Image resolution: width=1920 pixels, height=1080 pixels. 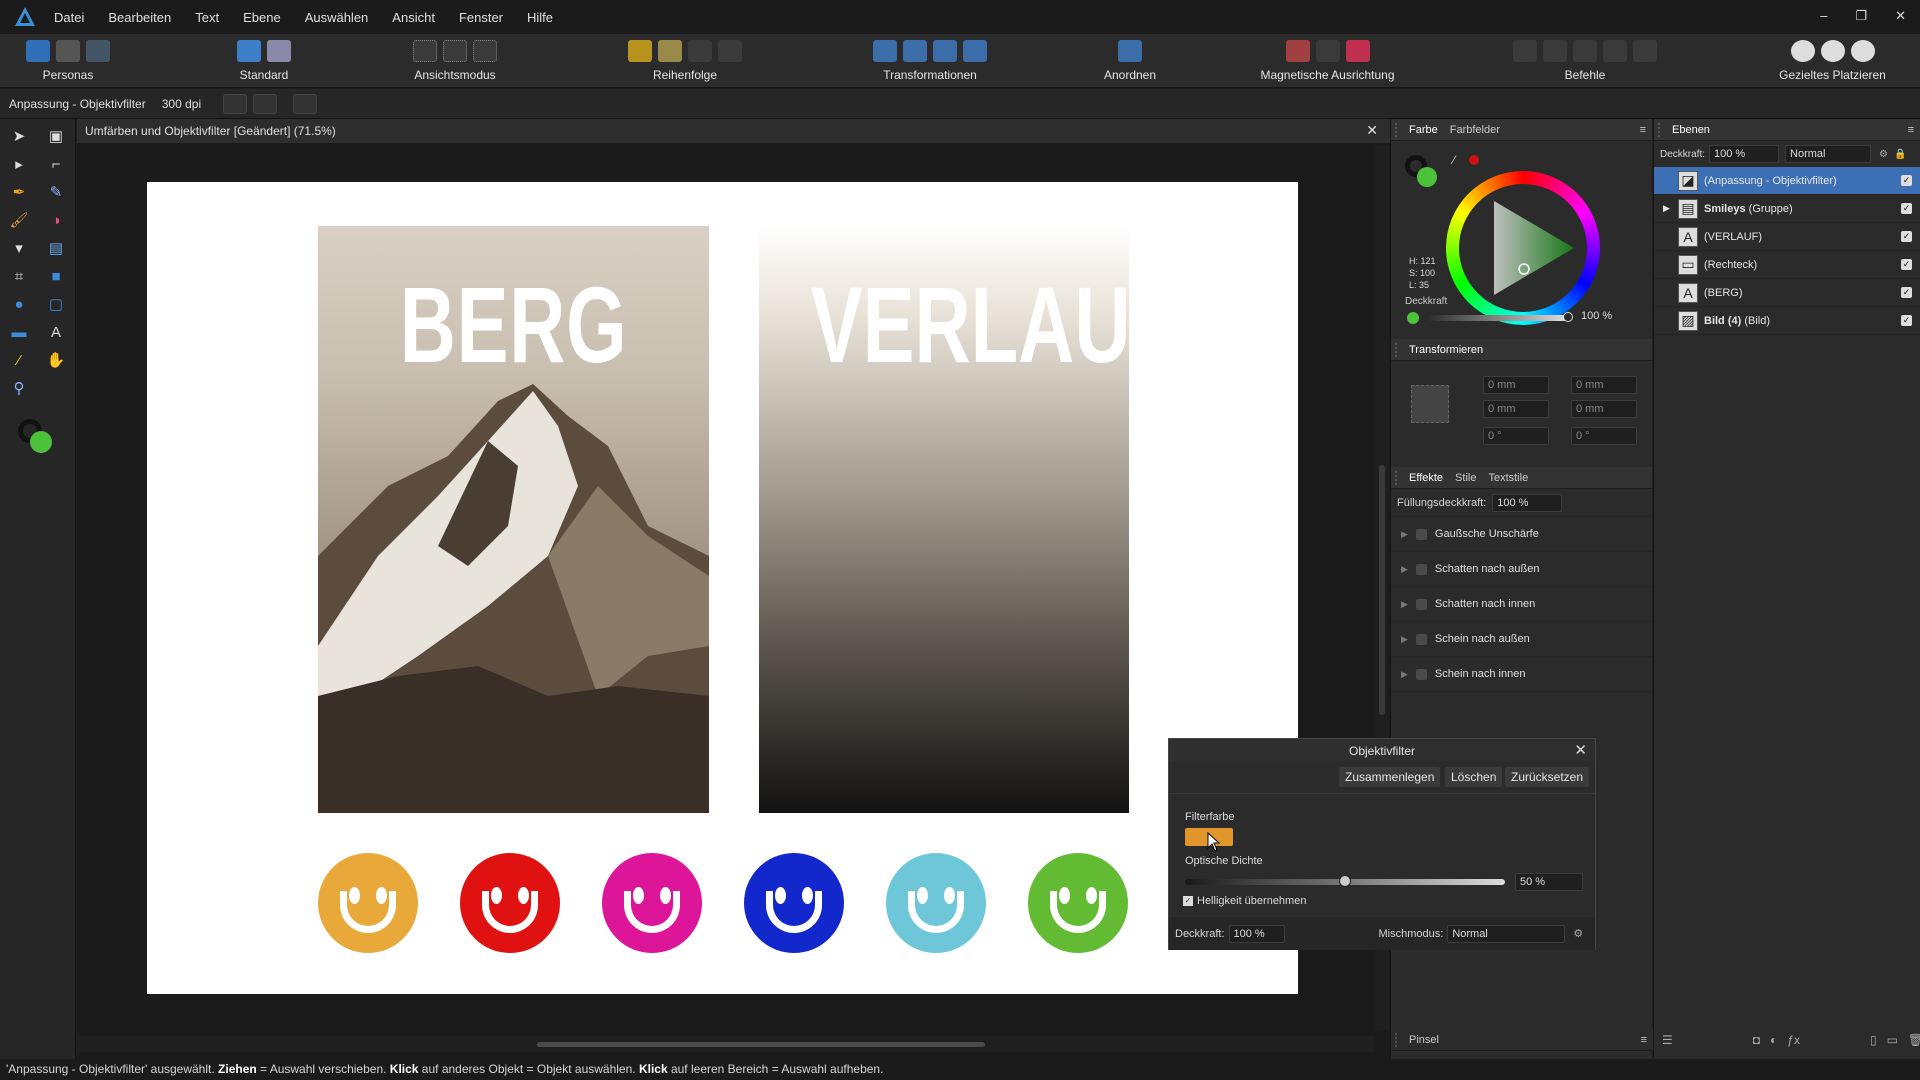 What do you see at coordinates (1475, 130) in the screenshot?
I see `tab-farbfelder: Farbfelder` at bounding box center [1475, 130].